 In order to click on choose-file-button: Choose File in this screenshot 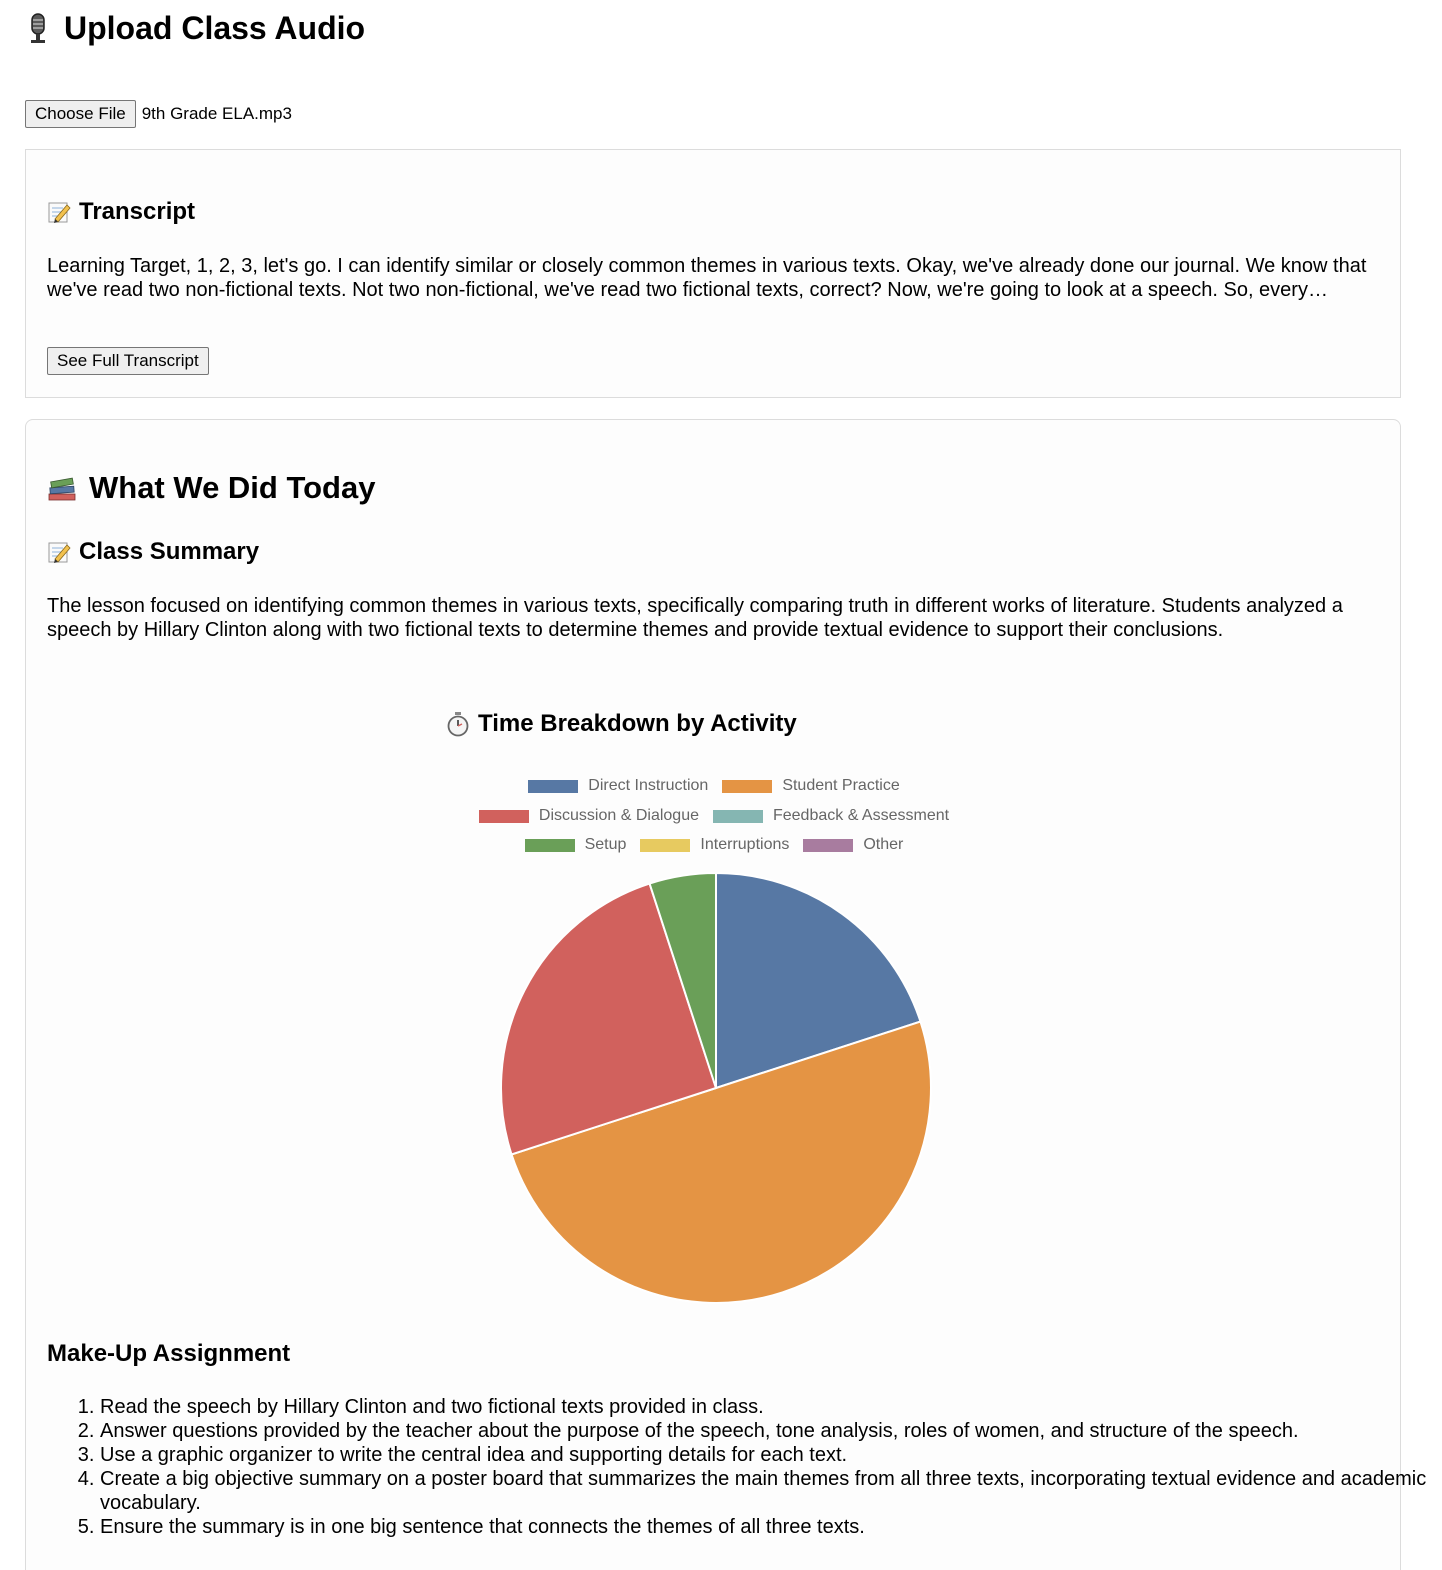, I will do `click(80, 114)`.